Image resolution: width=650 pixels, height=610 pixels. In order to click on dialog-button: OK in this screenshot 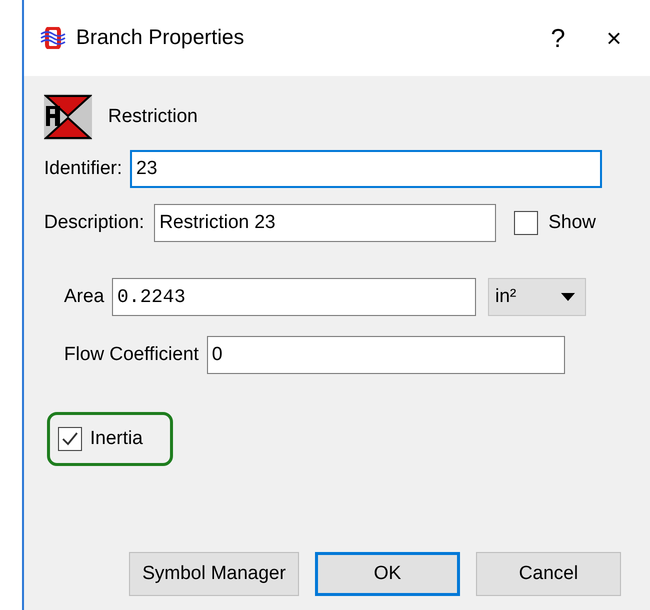, I will do `click(387, 574)`.